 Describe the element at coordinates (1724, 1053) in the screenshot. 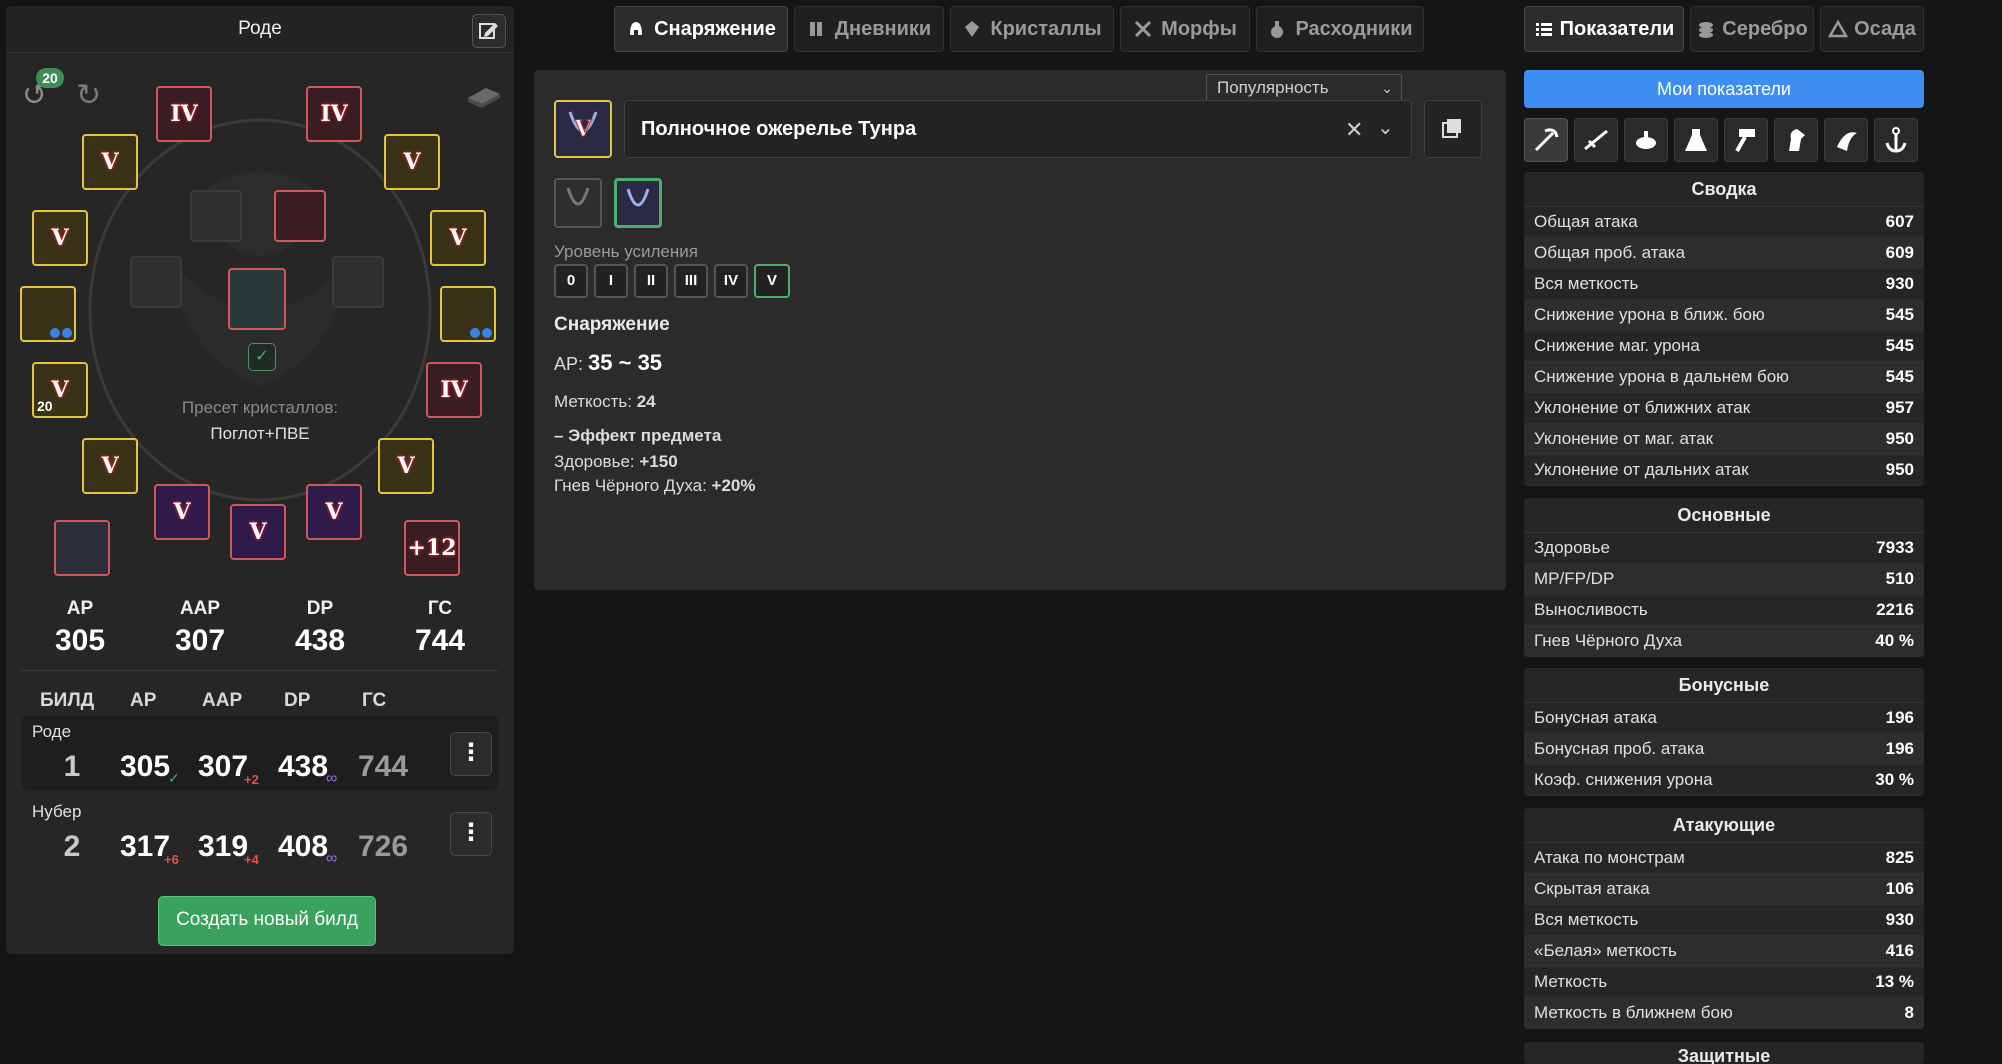

I see `stat-card-defense: Защитные` at that location.